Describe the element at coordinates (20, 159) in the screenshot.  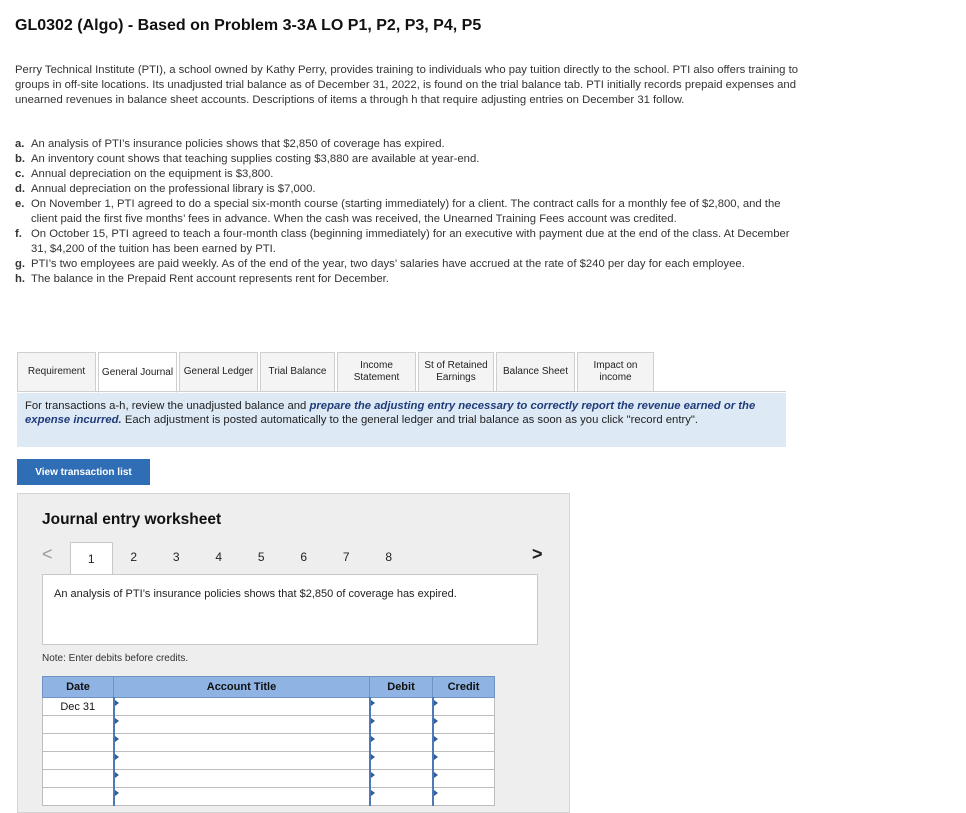
I see `item-letter: b.` at that location.